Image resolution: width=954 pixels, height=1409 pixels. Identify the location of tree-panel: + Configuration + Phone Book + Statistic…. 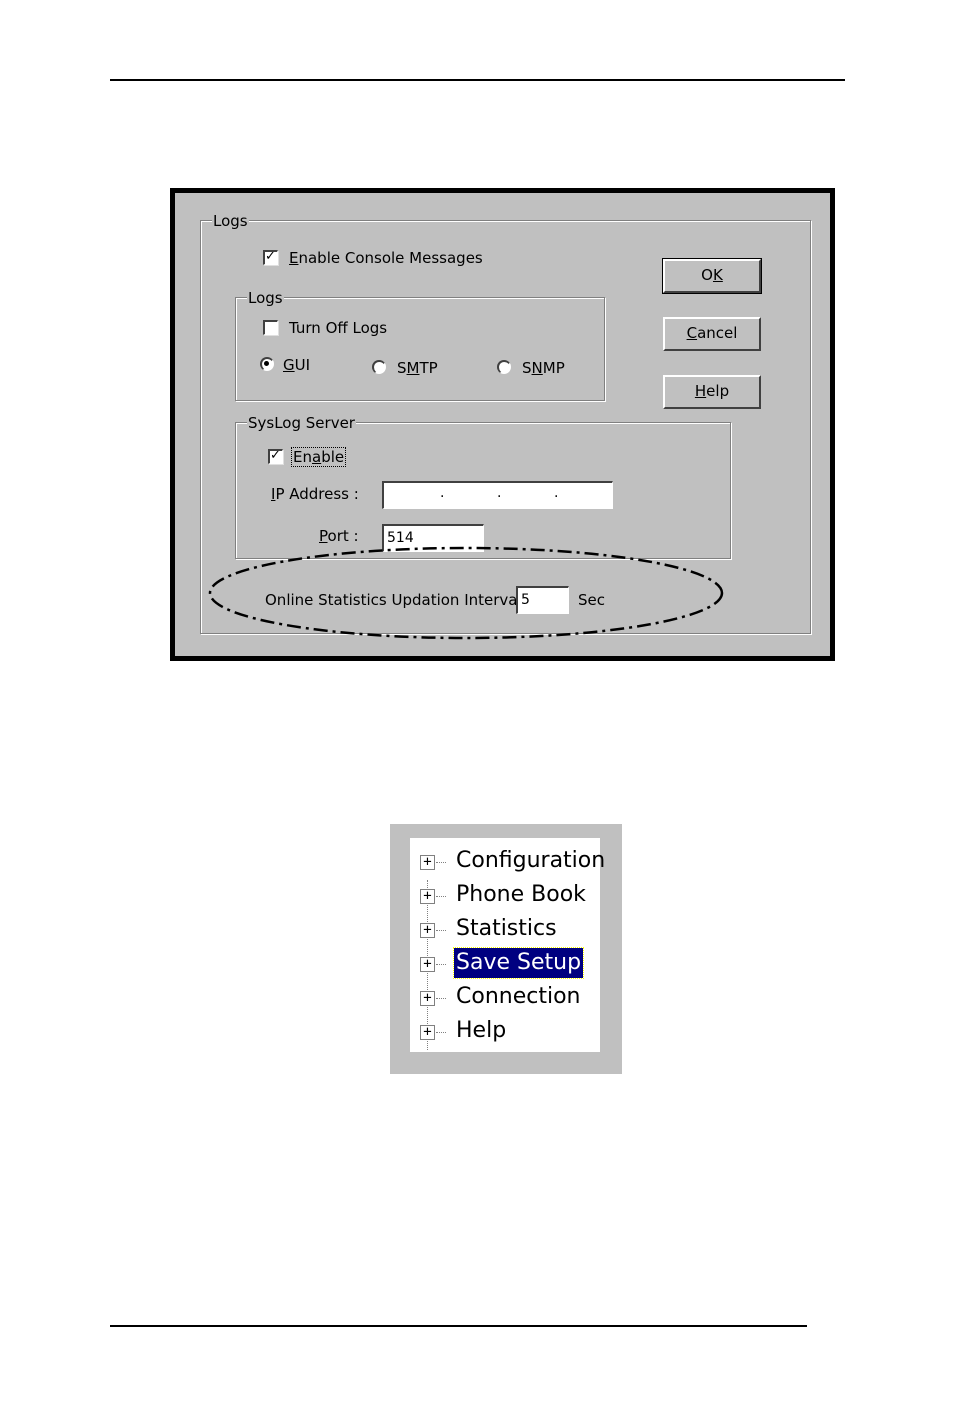
(506, 949).